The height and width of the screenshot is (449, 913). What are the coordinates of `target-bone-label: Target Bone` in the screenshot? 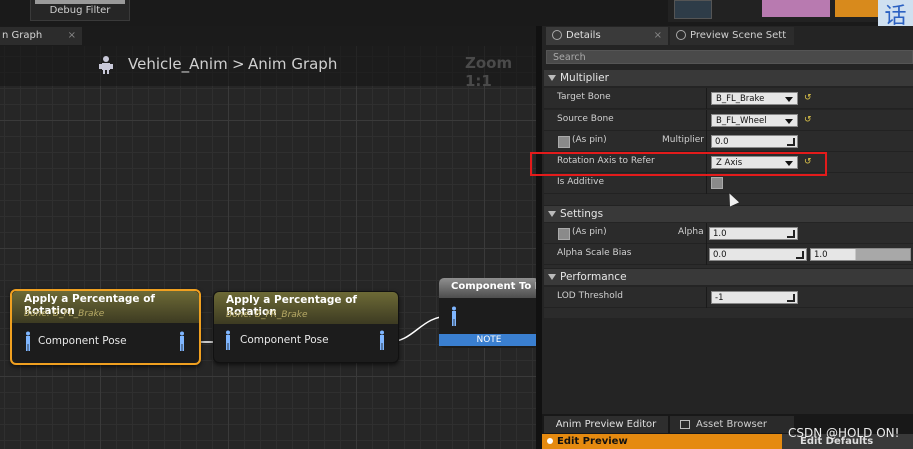 It's located at (584, 97).